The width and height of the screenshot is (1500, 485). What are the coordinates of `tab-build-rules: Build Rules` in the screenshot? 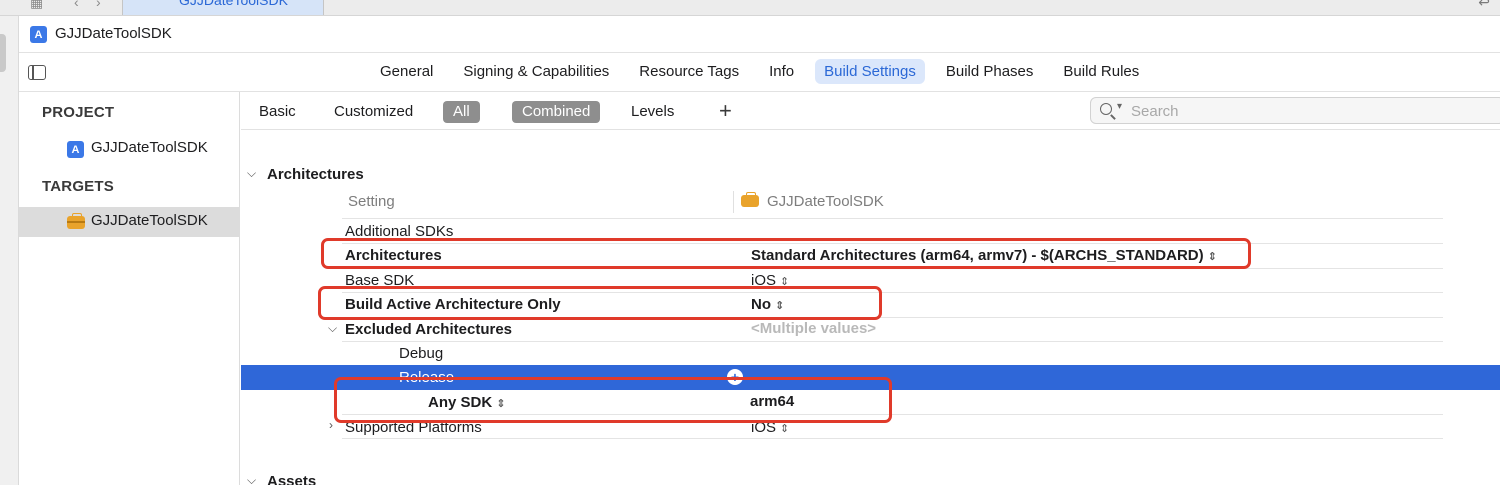 It's located at (1101, 71).